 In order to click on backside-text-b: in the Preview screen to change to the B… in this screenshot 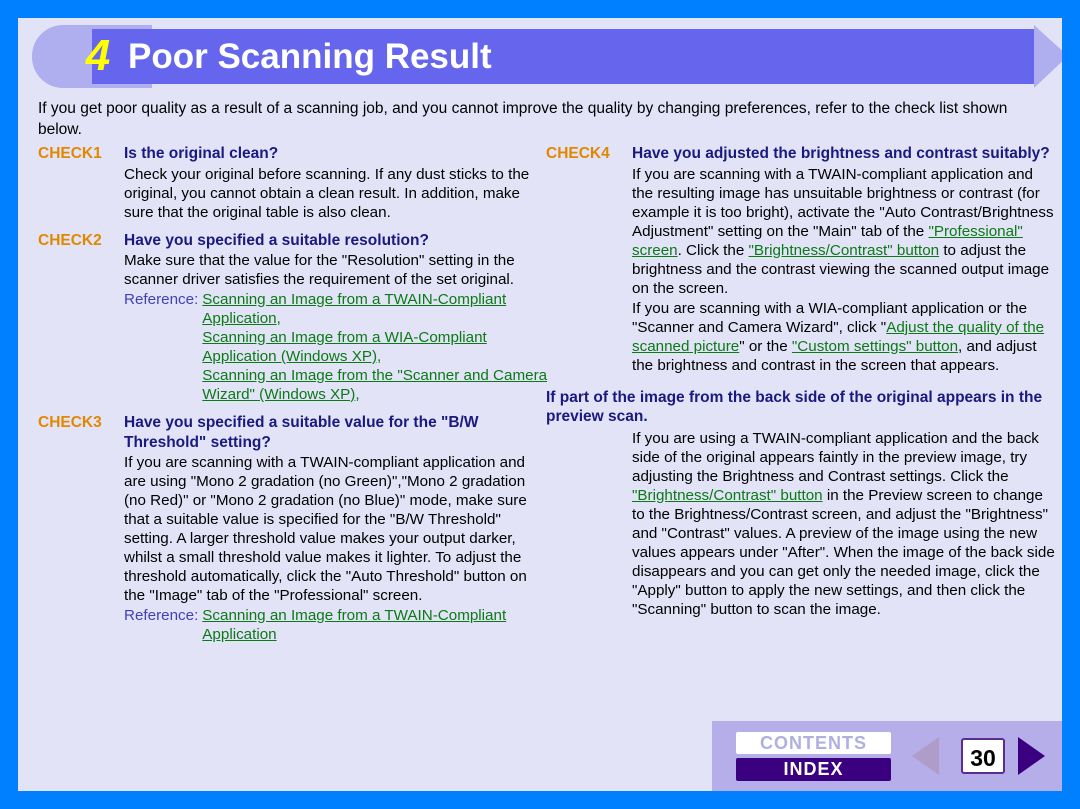, I will do `click(843, 552)`.